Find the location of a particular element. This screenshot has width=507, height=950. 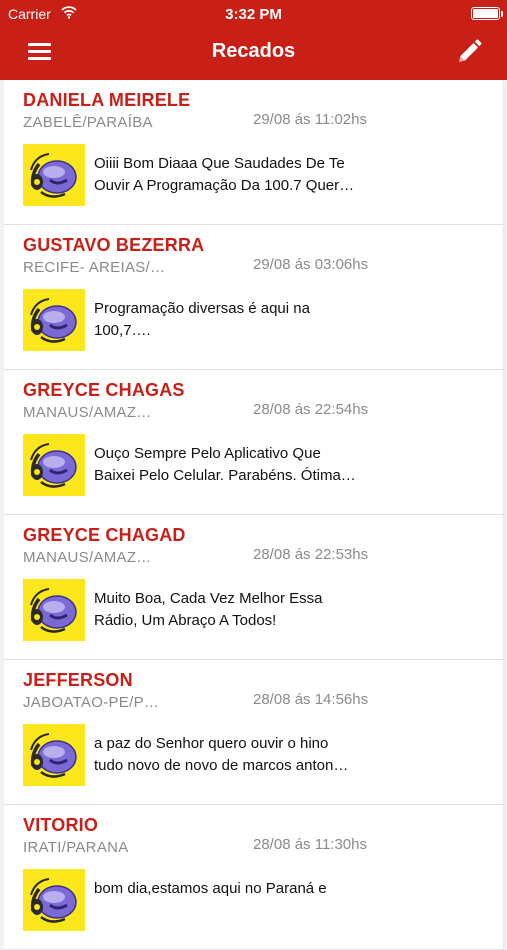

message-date: 28/08 ás 22:53hs is located at coordinates (311, 554).